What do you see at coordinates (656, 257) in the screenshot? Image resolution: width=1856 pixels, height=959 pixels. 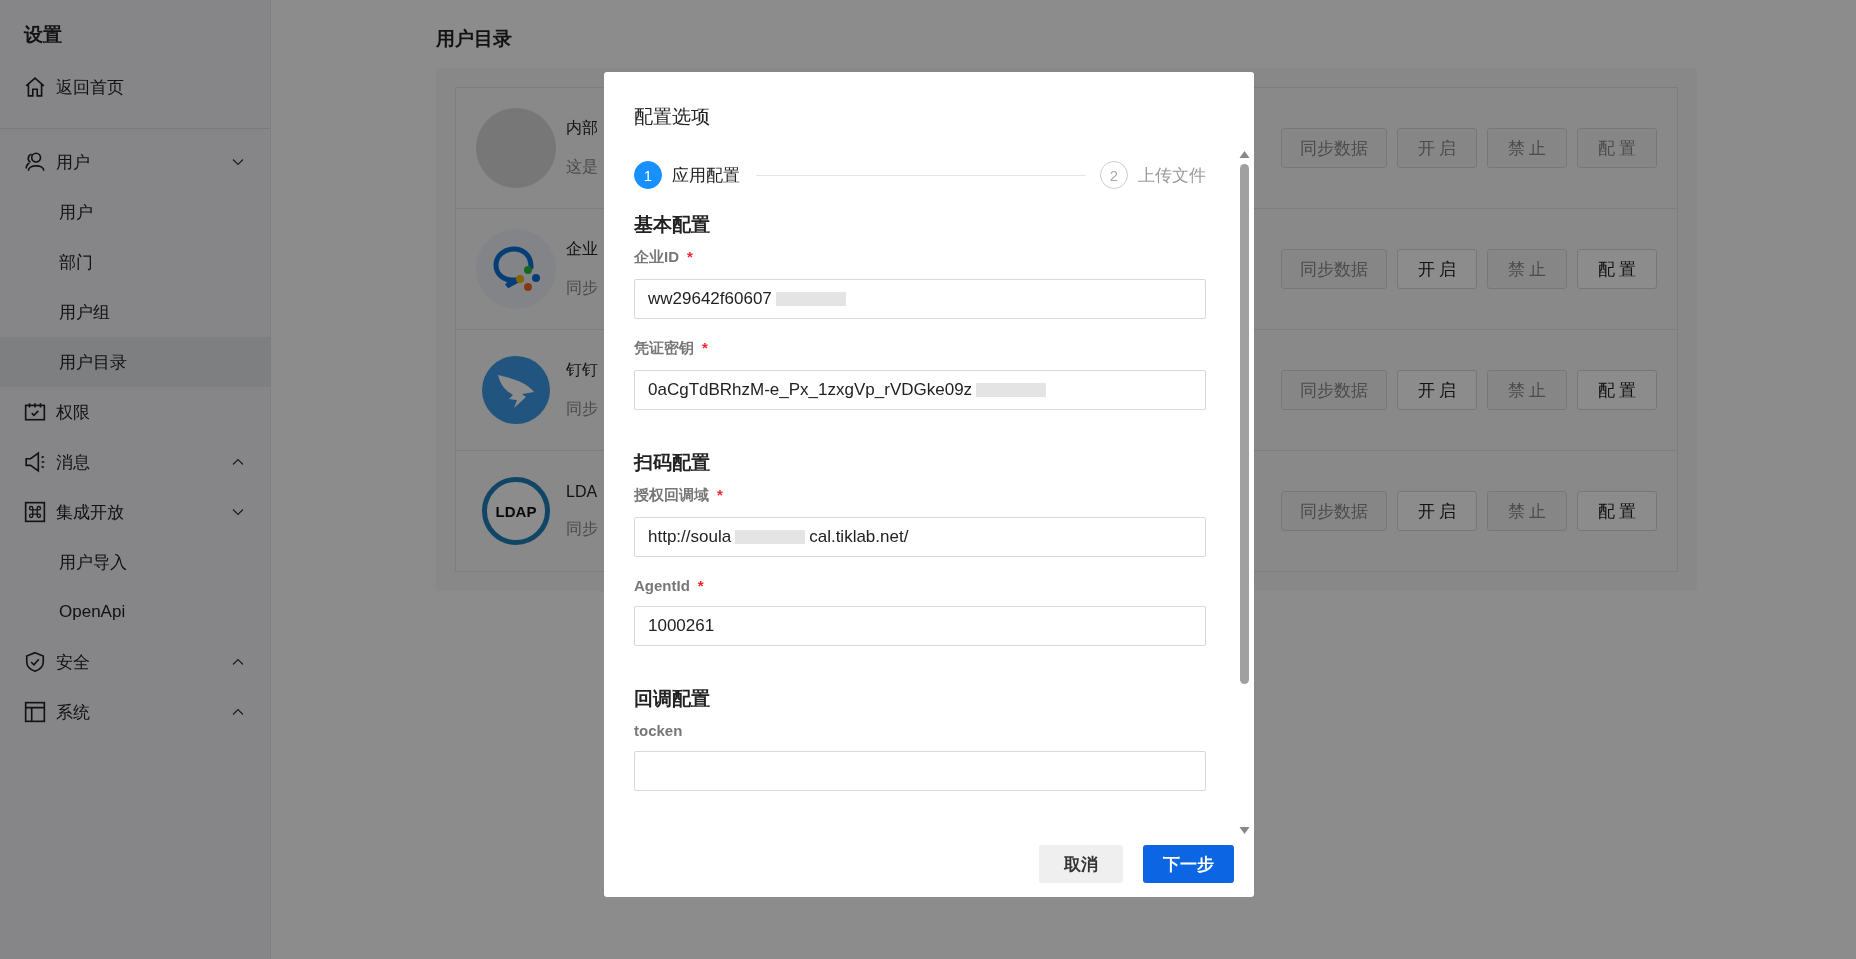 I see `field-label: 企业ID` at bounding box center [656, 257].